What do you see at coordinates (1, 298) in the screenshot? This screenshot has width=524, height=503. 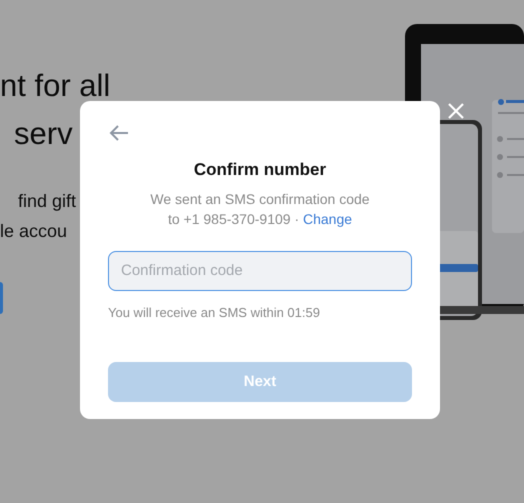 I see `page-button` at bounding box center [1, 298].